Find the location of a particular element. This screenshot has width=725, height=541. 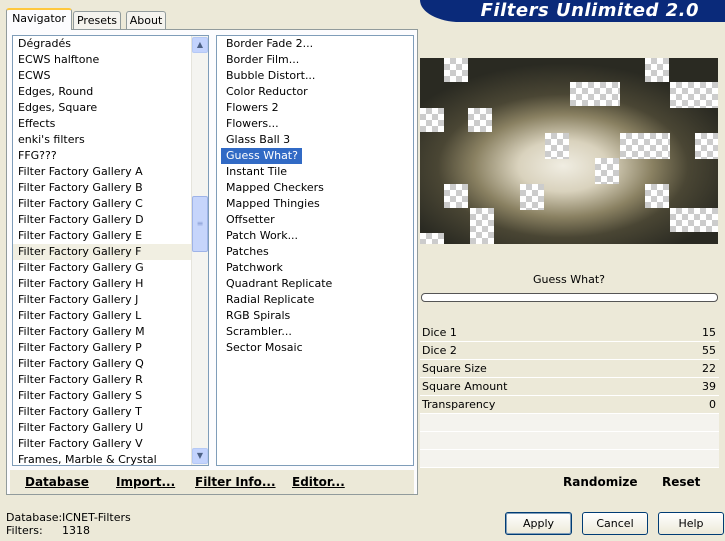

randomize-button: Randomize is located at coordinates (600, 482).